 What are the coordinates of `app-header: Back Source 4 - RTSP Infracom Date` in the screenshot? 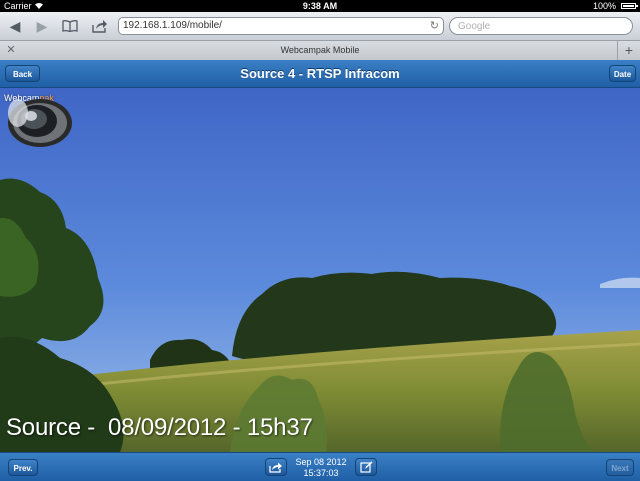 It's located at (320, 74).